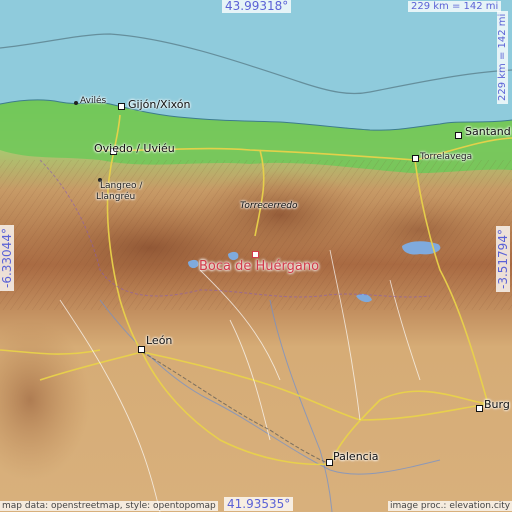 The image size is (512, 512). I want to click on place-torrecerredo: Torrecerredo, so click(269, 206).